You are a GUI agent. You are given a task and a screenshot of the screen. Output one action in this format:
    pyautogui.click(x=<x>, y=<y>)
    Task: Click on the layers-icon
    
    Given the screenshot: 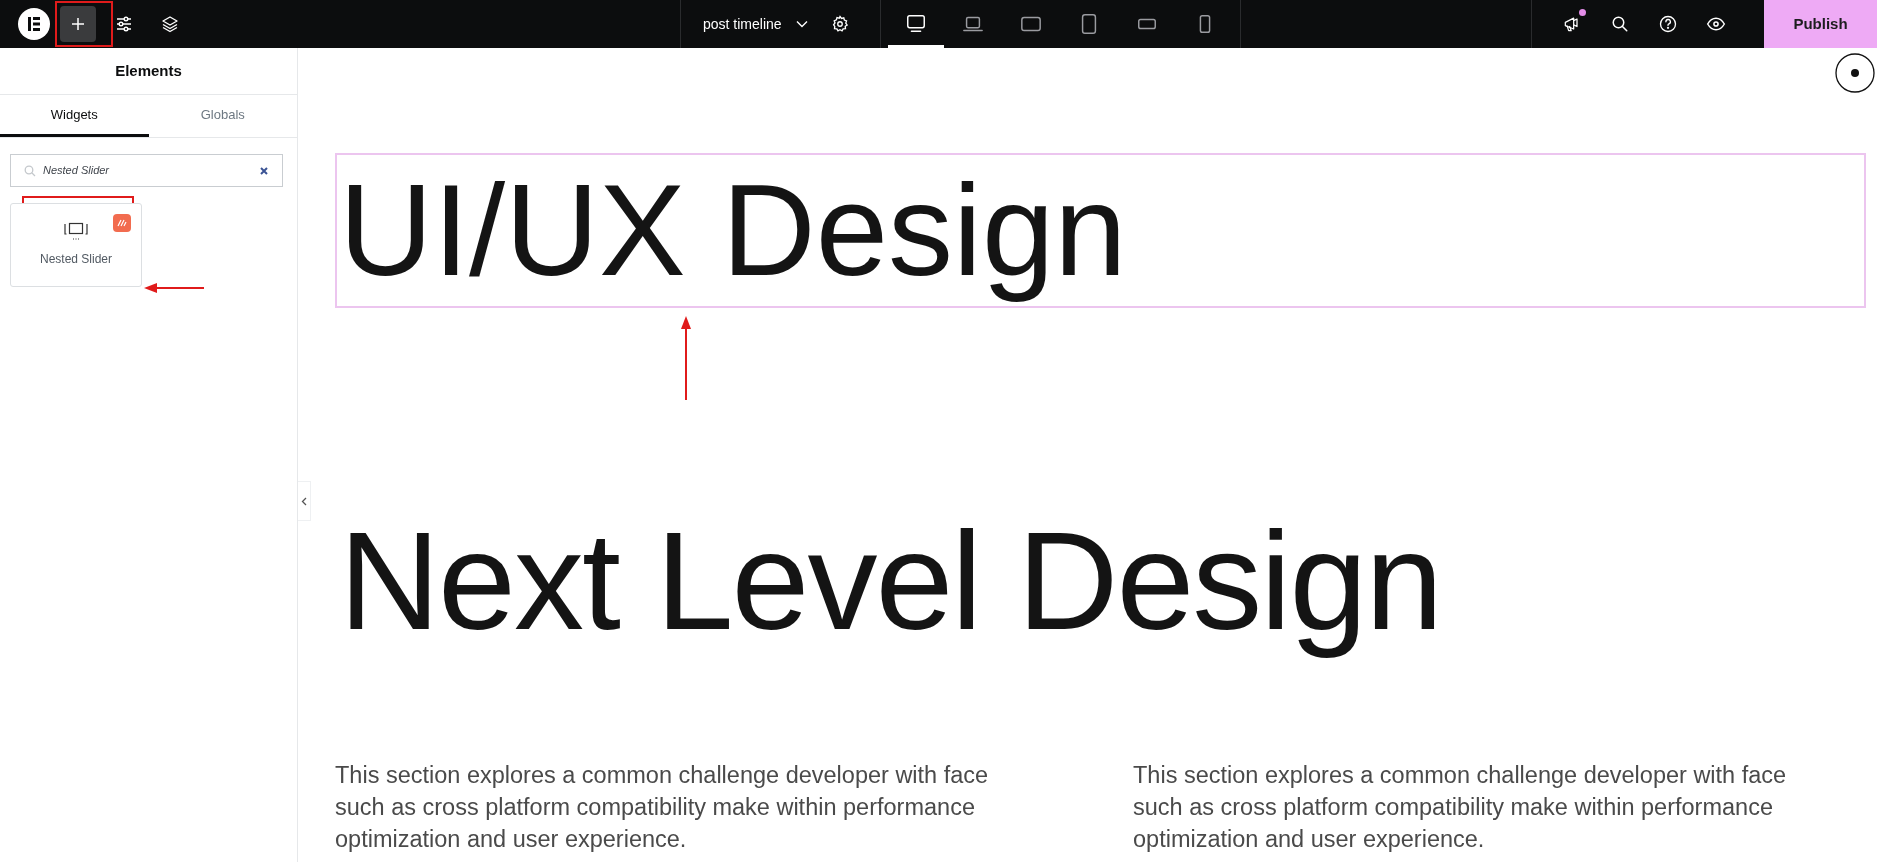 What is the action you would take?
    pyautogui.click(x=170, y=24)
    